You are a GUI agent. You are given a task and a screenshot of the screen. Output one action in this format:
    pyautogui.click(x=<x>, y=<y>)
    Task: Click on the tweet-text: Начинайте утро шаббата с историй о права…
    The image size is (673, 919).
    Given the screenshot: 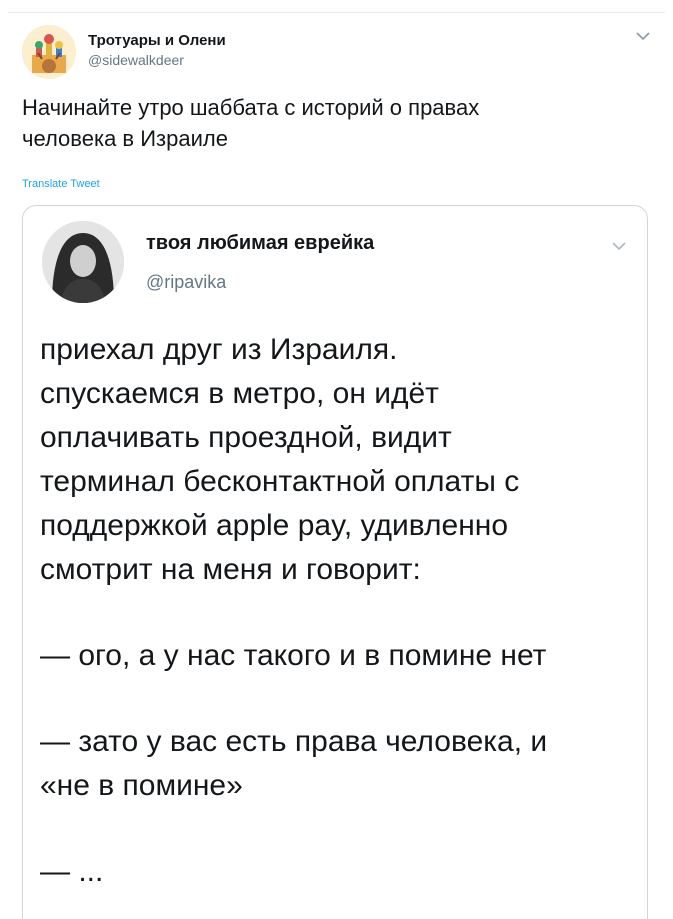 What is the action you would take?
    pyautogui.click(x=251, y=123)
    